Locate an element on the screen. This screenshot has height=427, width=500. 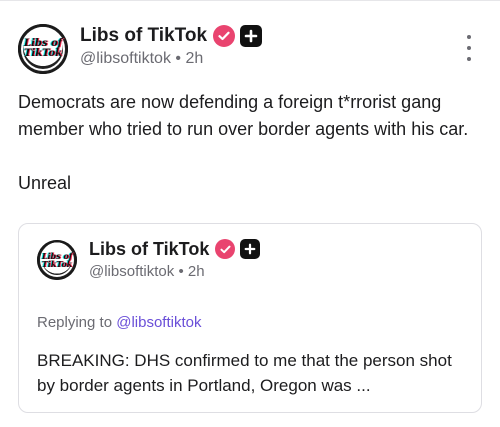
author-handle-row: @libsoftiktok • 2h is located at coordinates (141, 59).